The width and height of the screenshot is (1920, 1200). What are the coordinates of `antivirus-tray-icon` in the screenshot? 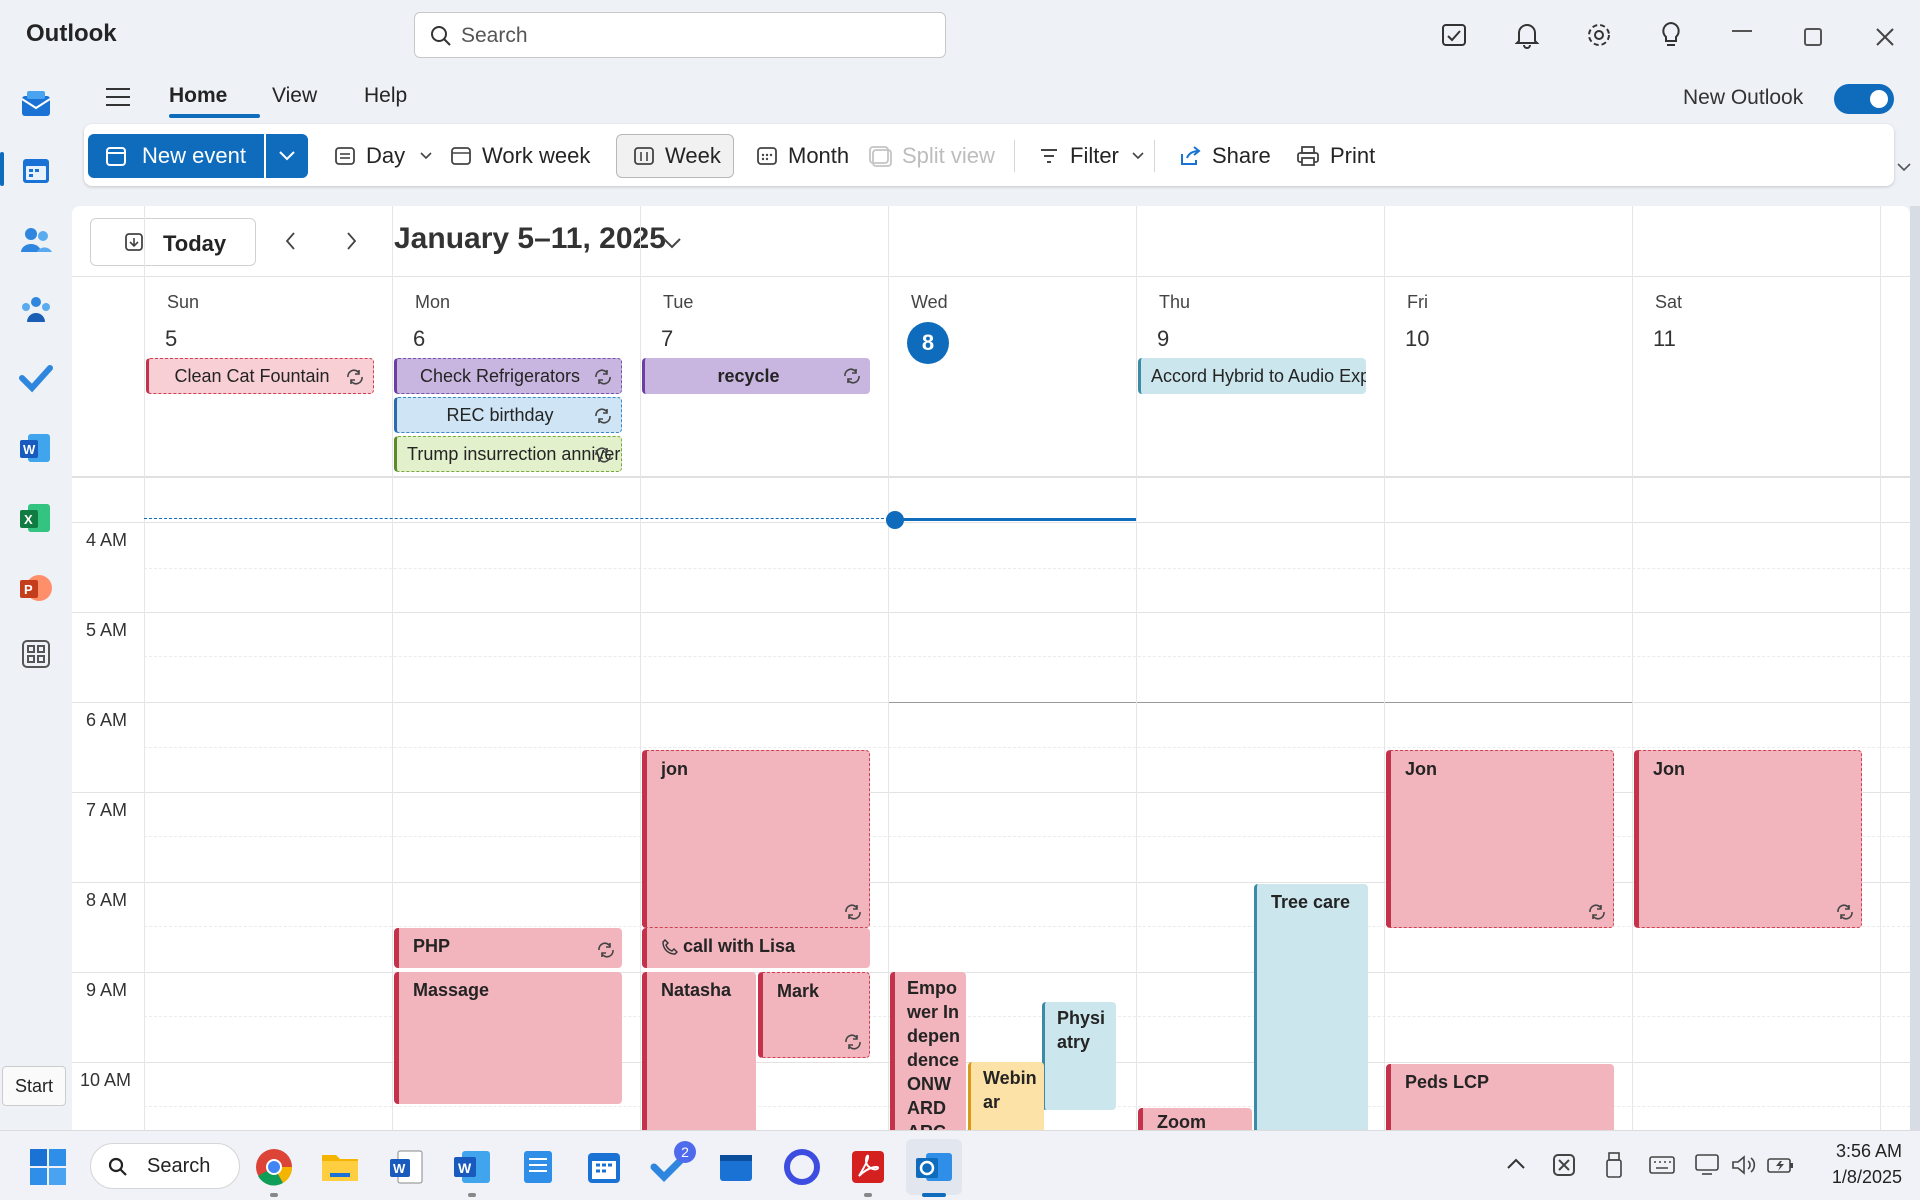 It's located at (1564, 1165).